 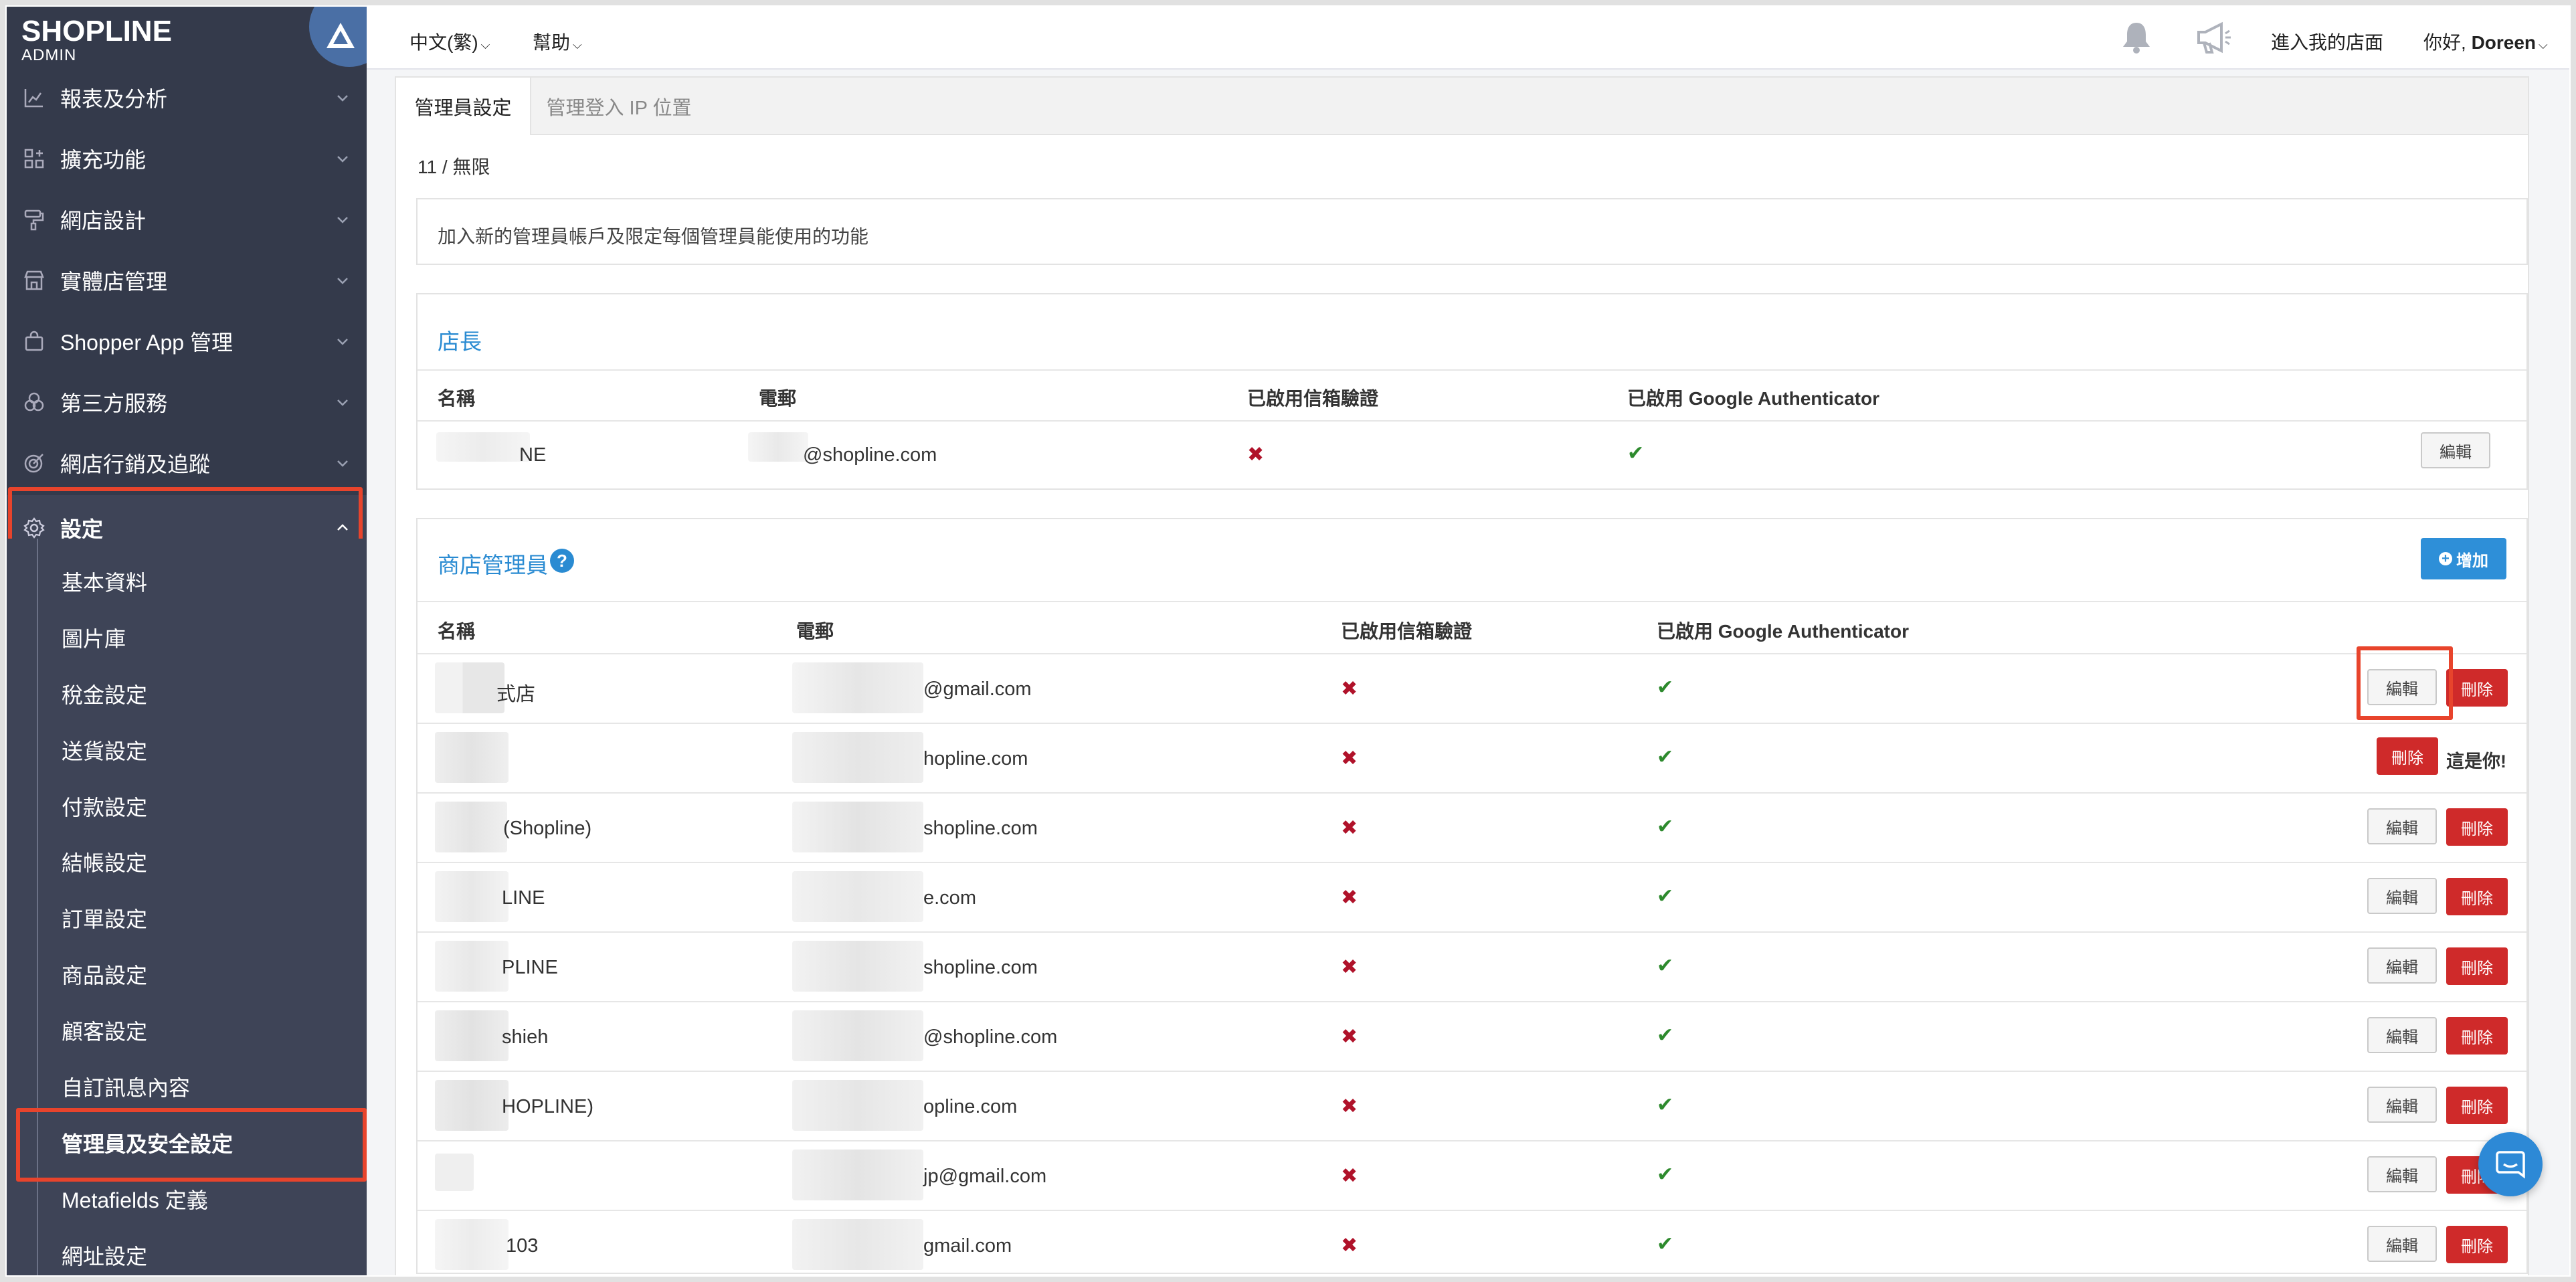 I want to click on sidebar-item-label: 第三方服務, so click(x=114, y=403).